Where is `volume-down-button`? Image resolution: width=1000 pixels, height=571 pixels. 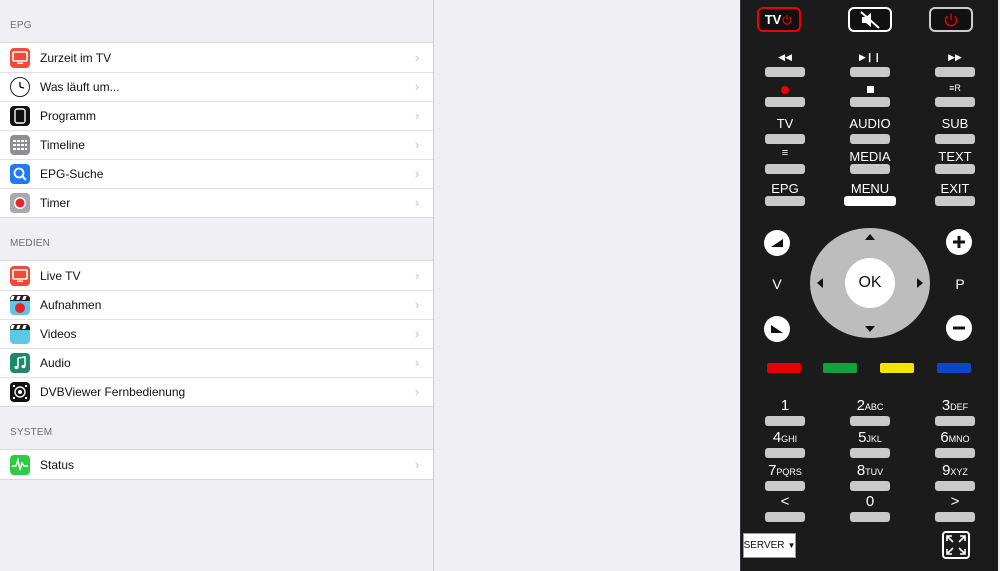 volume-down-button is located at coordinates (777, 329).